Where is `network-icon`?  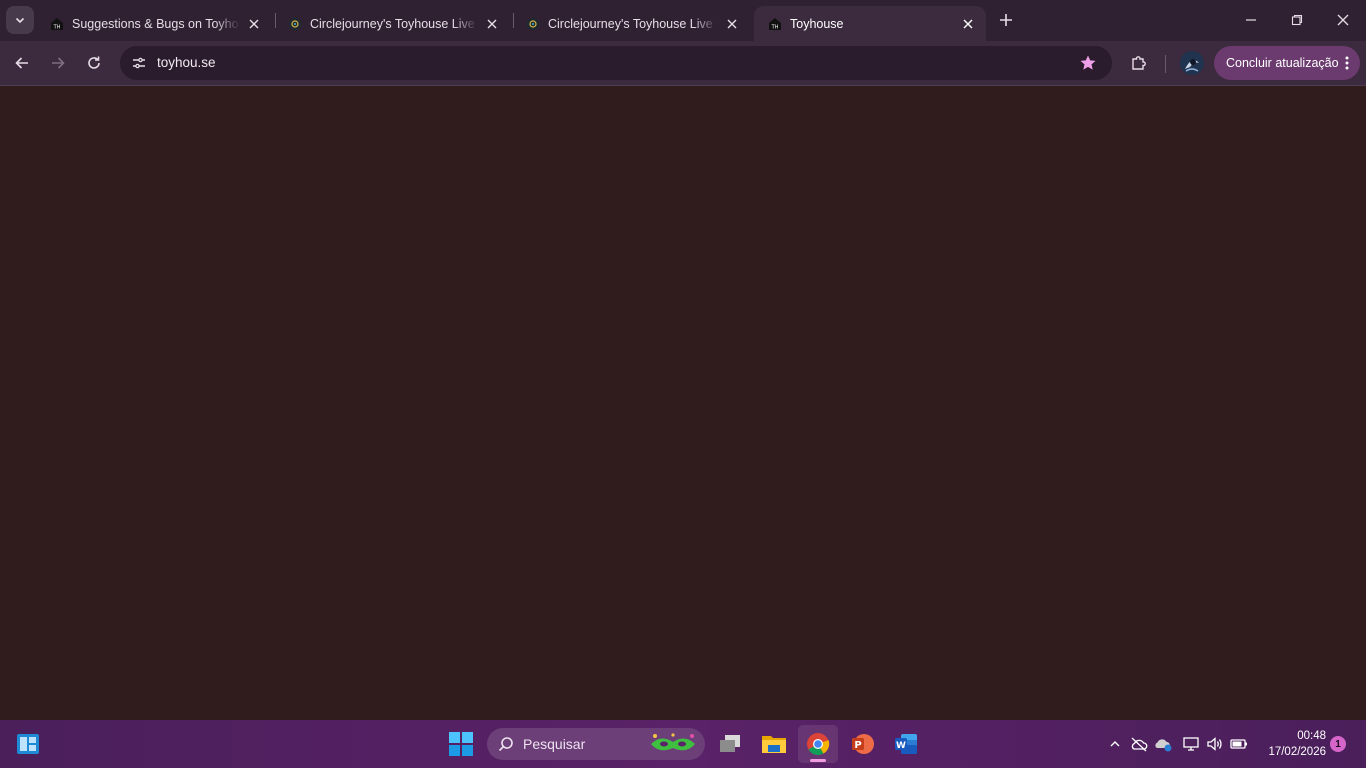 network-icon is located at coordinates (1191, 744).